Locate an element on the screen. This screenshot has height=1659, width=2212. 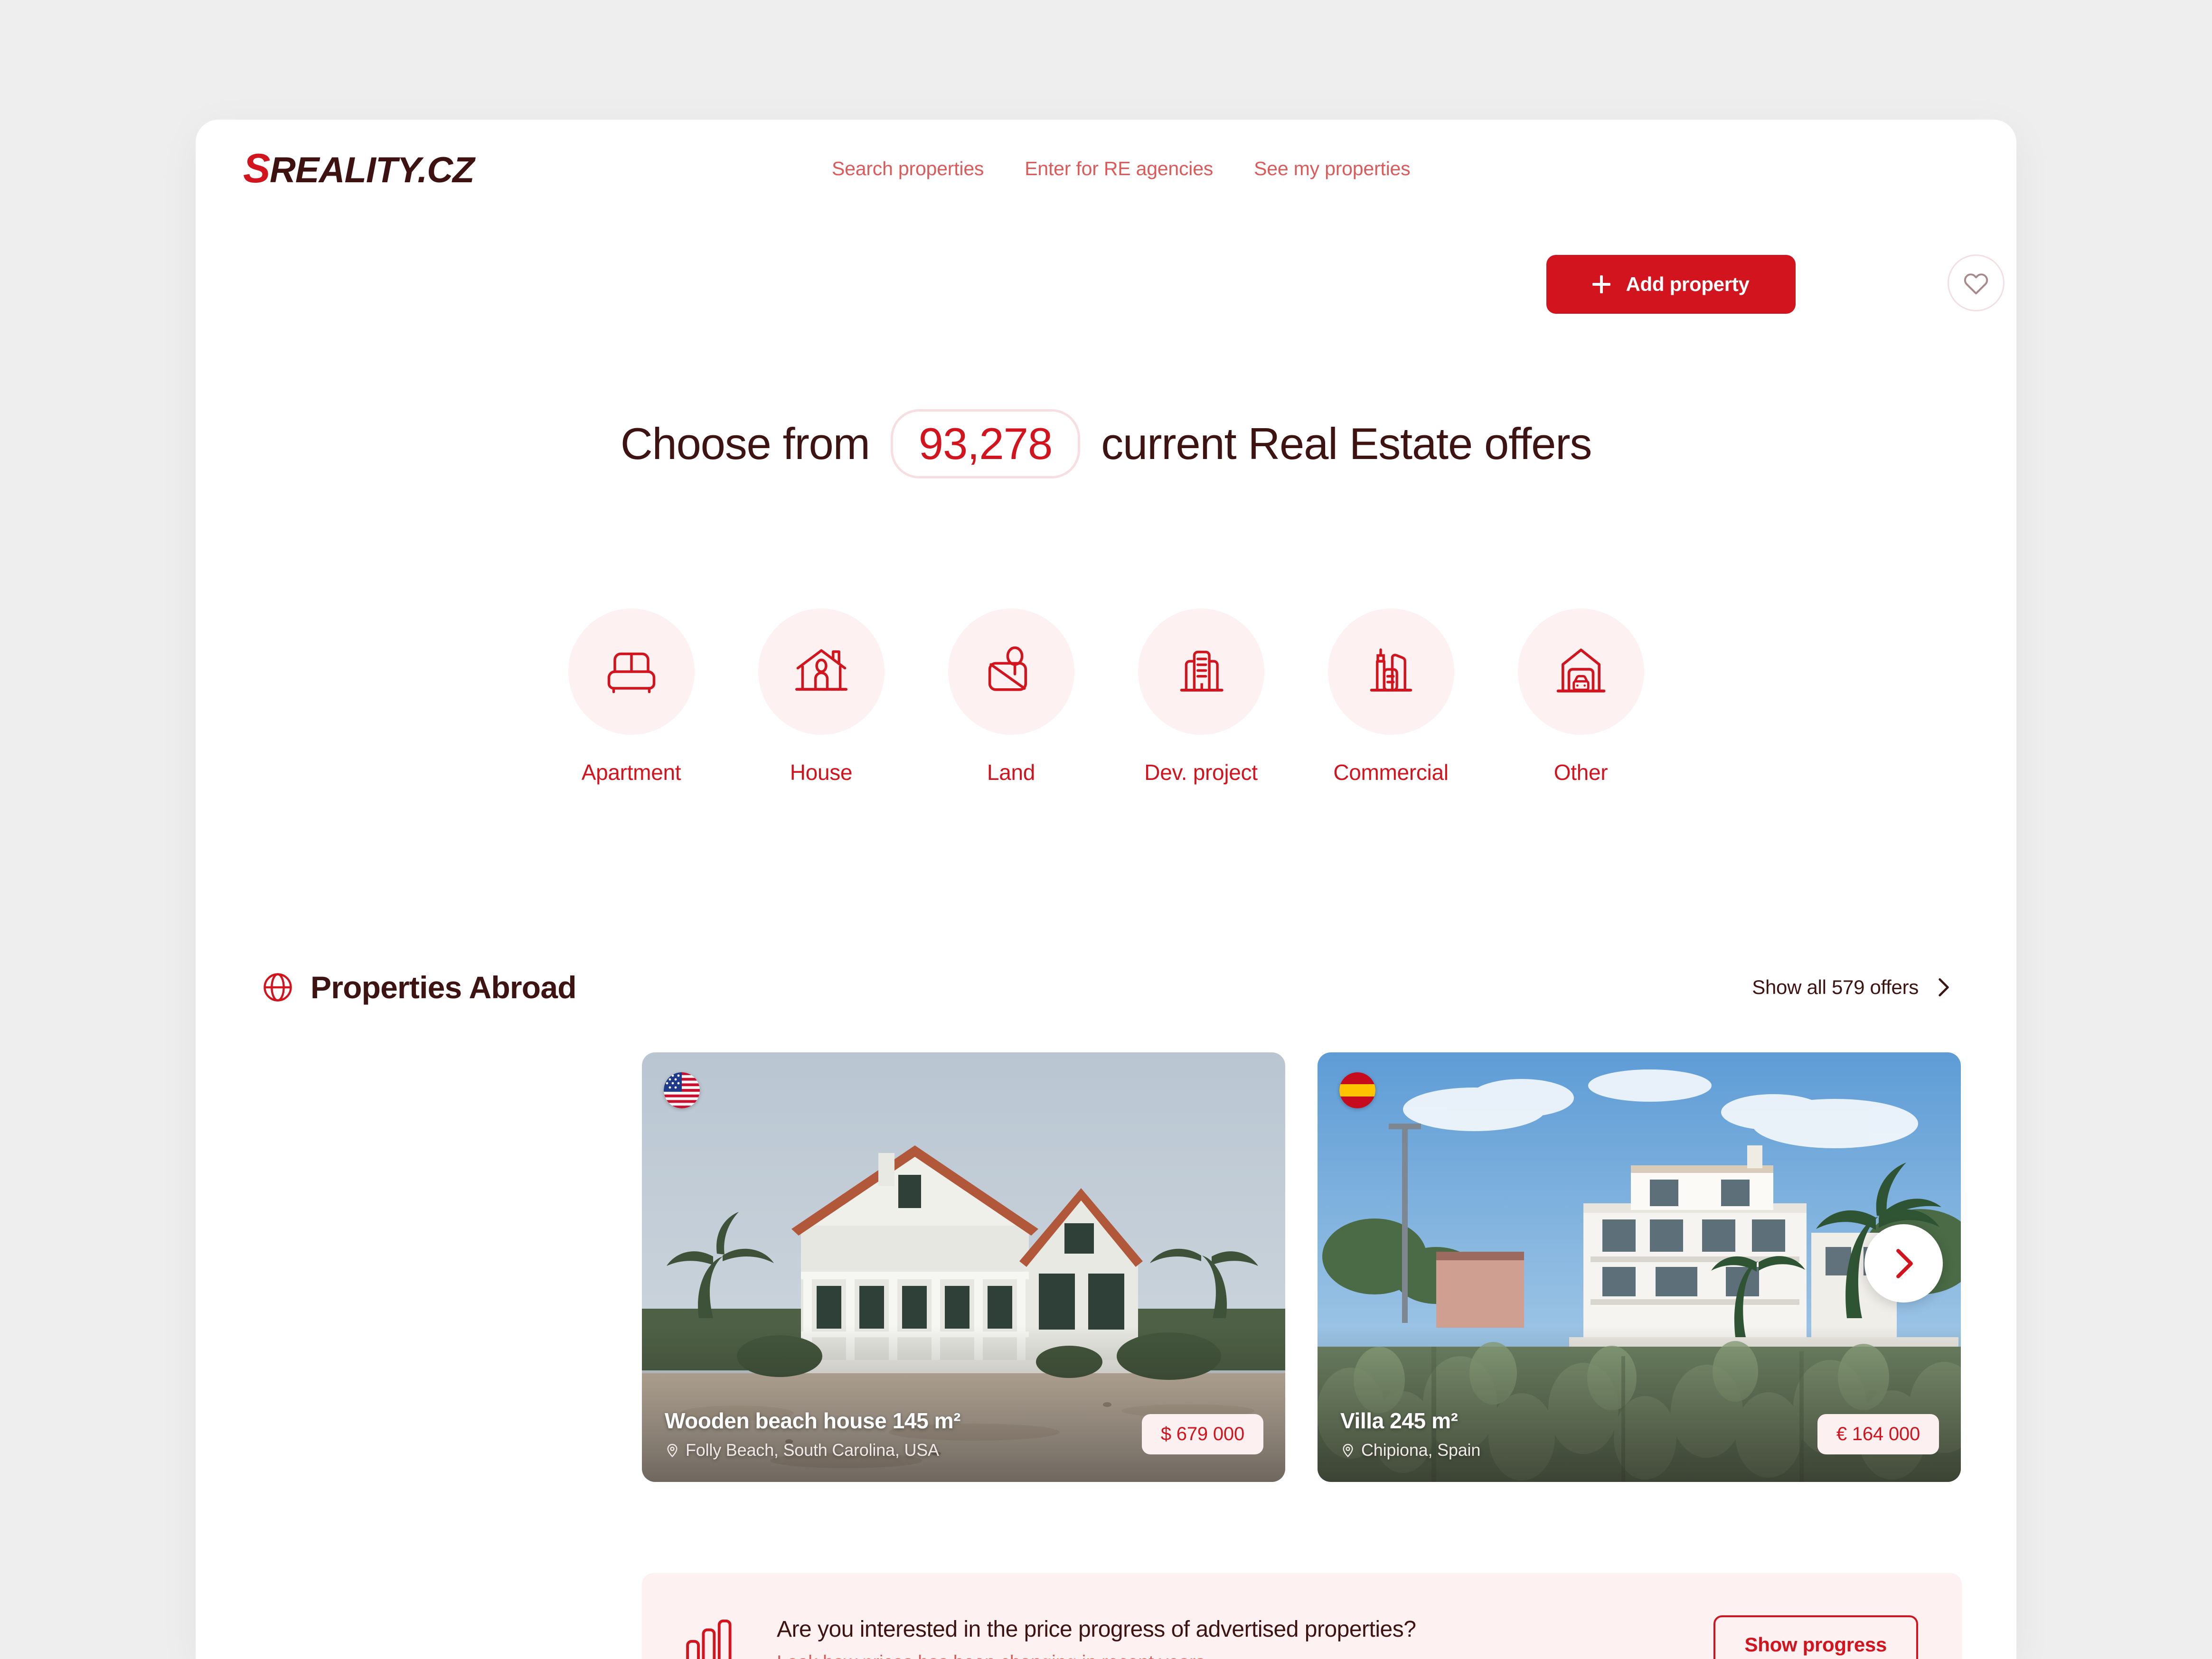
header-actions: 3 is located at coordinates (1982, 282).